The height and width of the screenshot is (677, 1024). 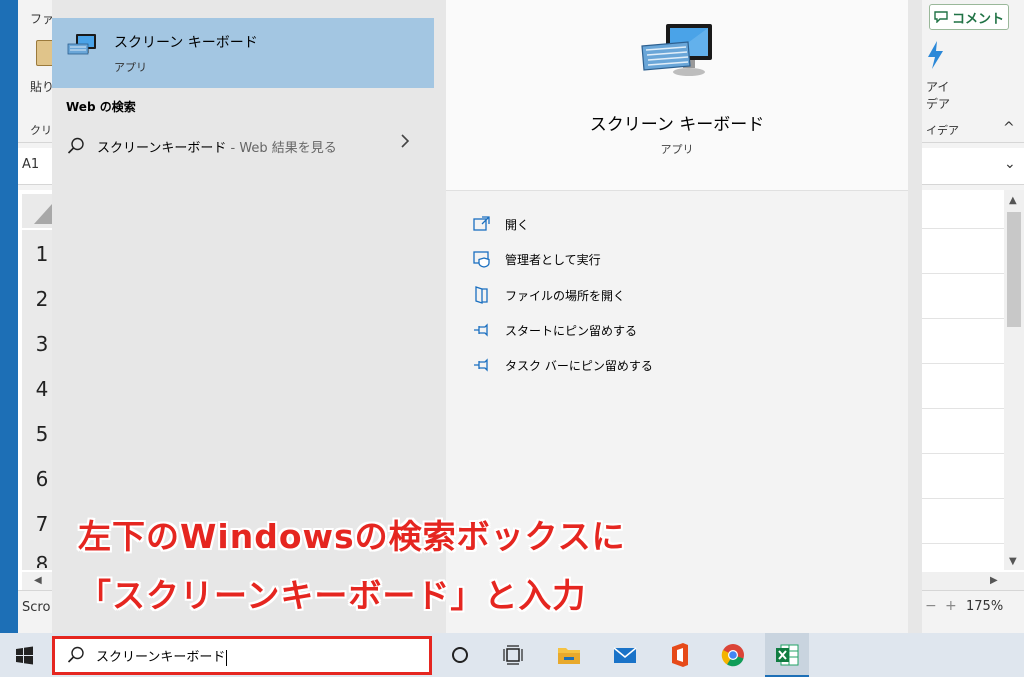 I want to click on file-explorer-icon, so click(x=569, y=655).